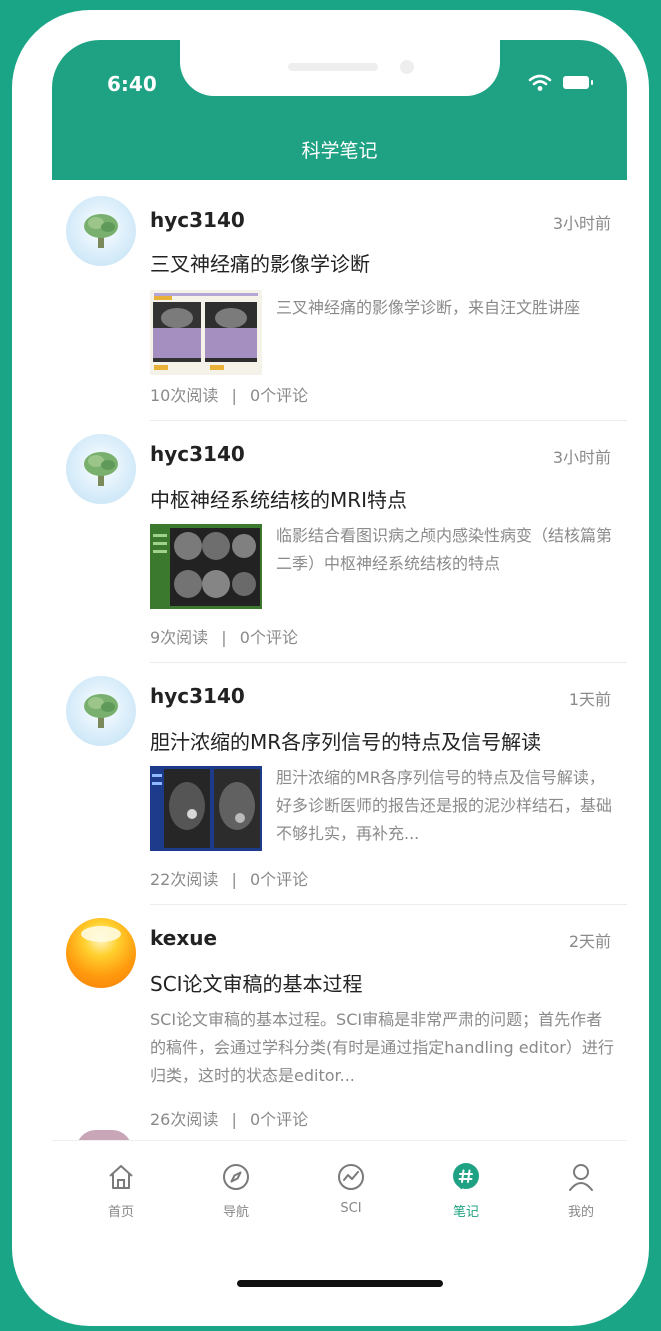  What do you see at coordinates (179, 637) in the screenshot?
I see `read-count: 9次阅读` at bounding box center [179, 637].